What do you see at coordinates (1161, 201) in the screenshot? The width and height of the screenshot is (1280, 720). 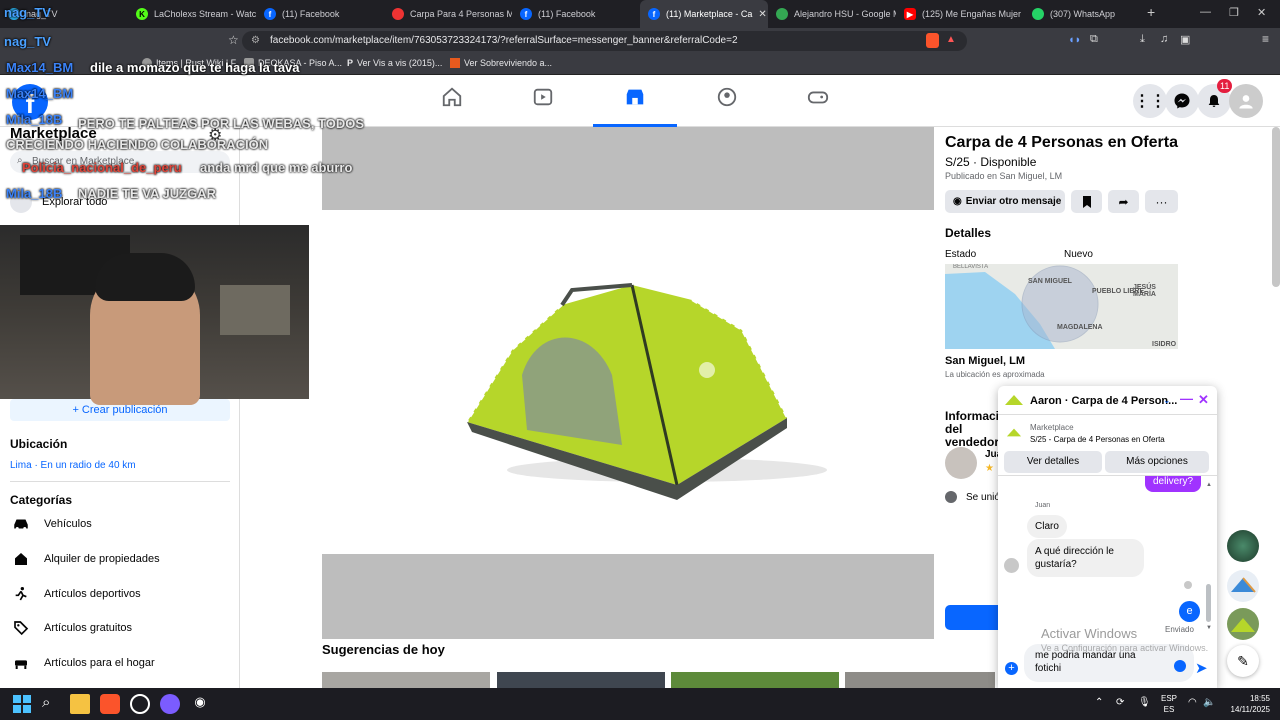 I see `more-options-button: ···` at bounding box center [1161, 201].